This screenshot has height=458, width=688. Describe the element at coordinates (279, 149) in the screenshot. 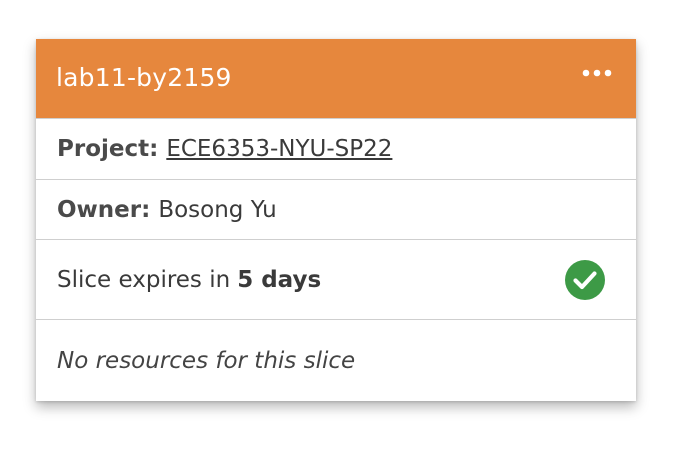

I see `project-link: ECE6353-NYU-SP22` at that location.